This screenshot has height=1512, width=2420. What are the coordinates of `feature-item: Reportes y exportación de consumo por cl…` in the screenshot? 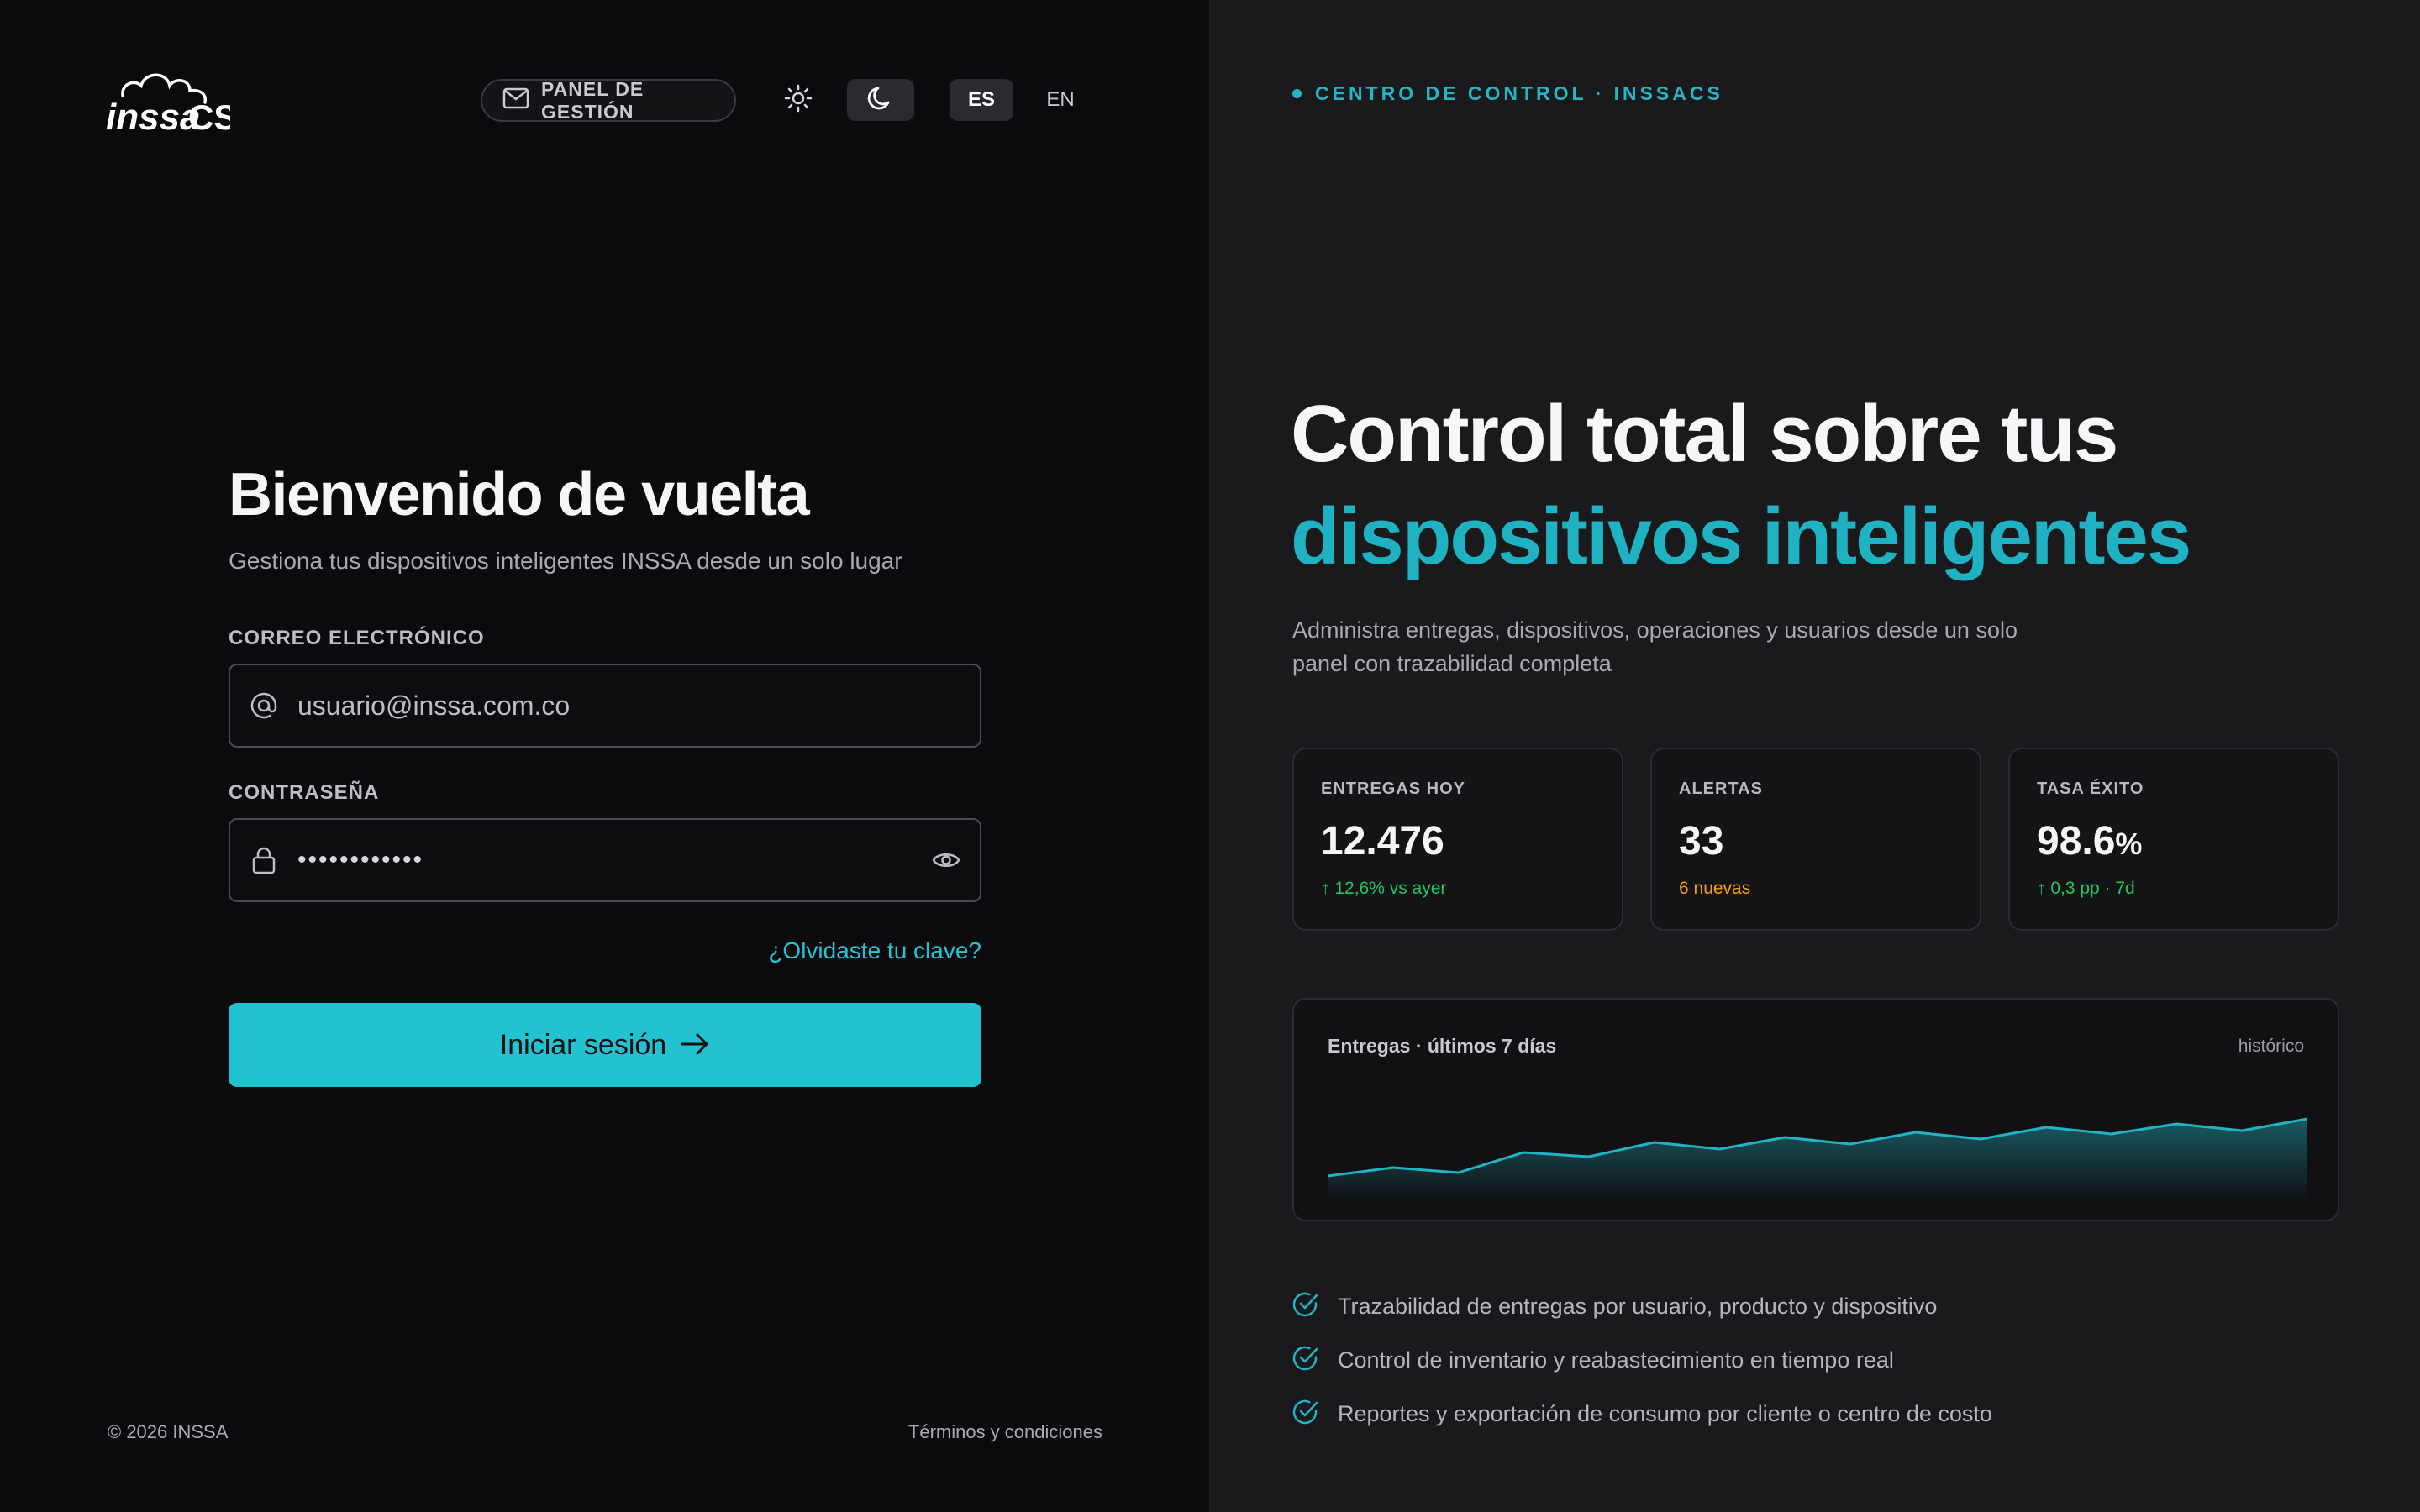 It's located at (1642, 1414).